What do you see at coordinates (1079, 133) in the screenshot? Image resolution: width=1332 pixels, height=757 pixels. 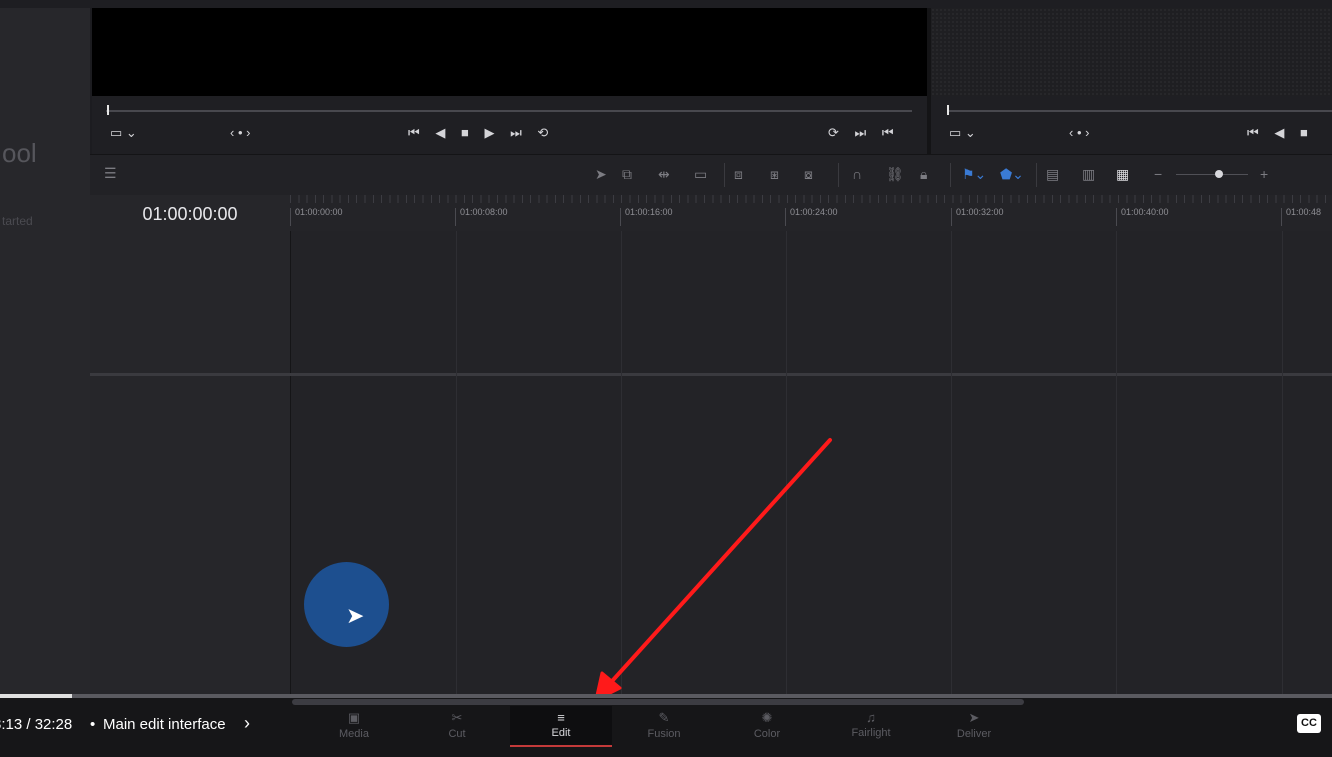 I see `timeline-jog-control: ‹ • ›` at bounding box center [1079, 133].